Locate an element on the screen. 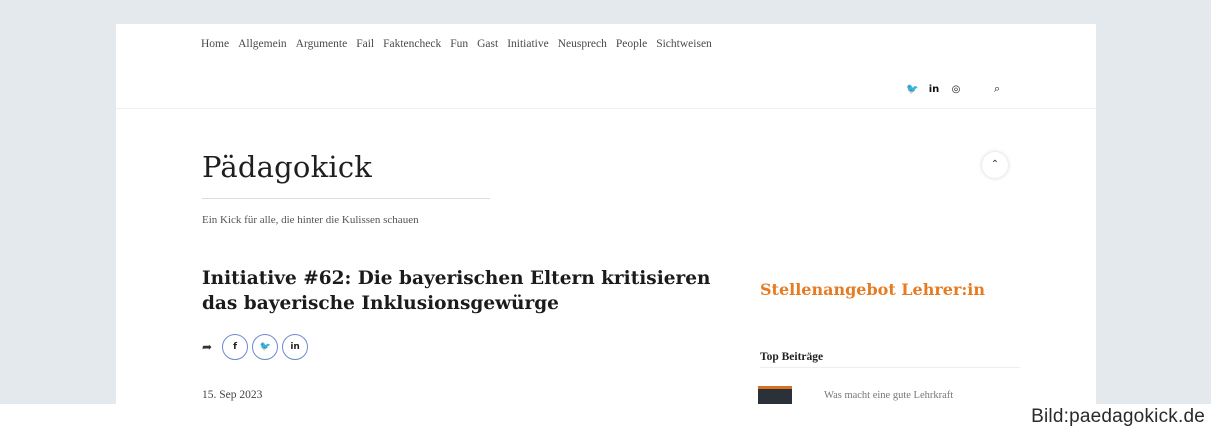 Image resolution: width=1211 pixels, height=432 pixels. nav-item-people: People is located at coordinates (631, 44).